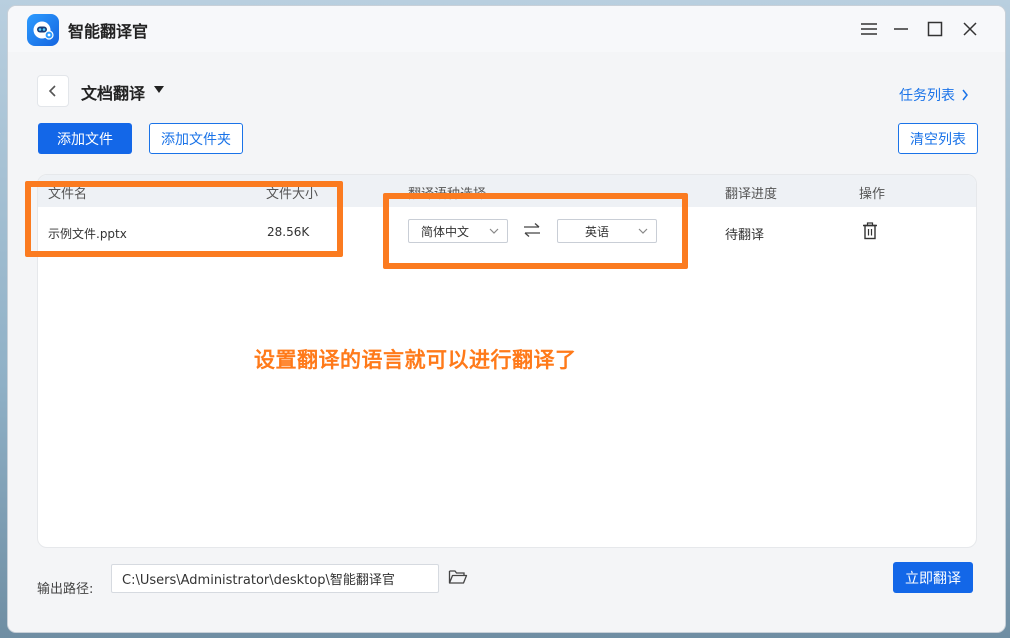  I want to click on maximize-icon, so click(935, 29).